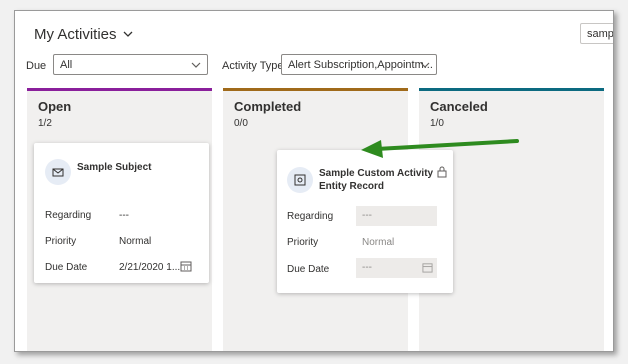 This screenshot has width=628, height=364. What do you see at coordinates (241, 123) in the screenshot?
I see `lane-completed-count: 0/0` at bounding box center [241, 123].